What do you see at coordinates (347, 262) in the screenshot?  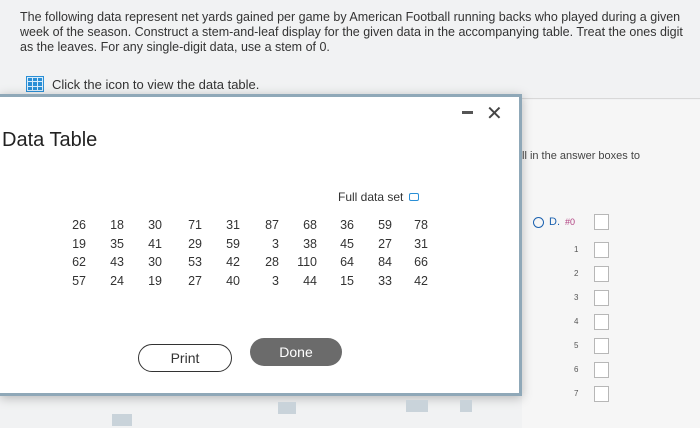 I see `data-cell: 64` at bounding box center [347, 262].